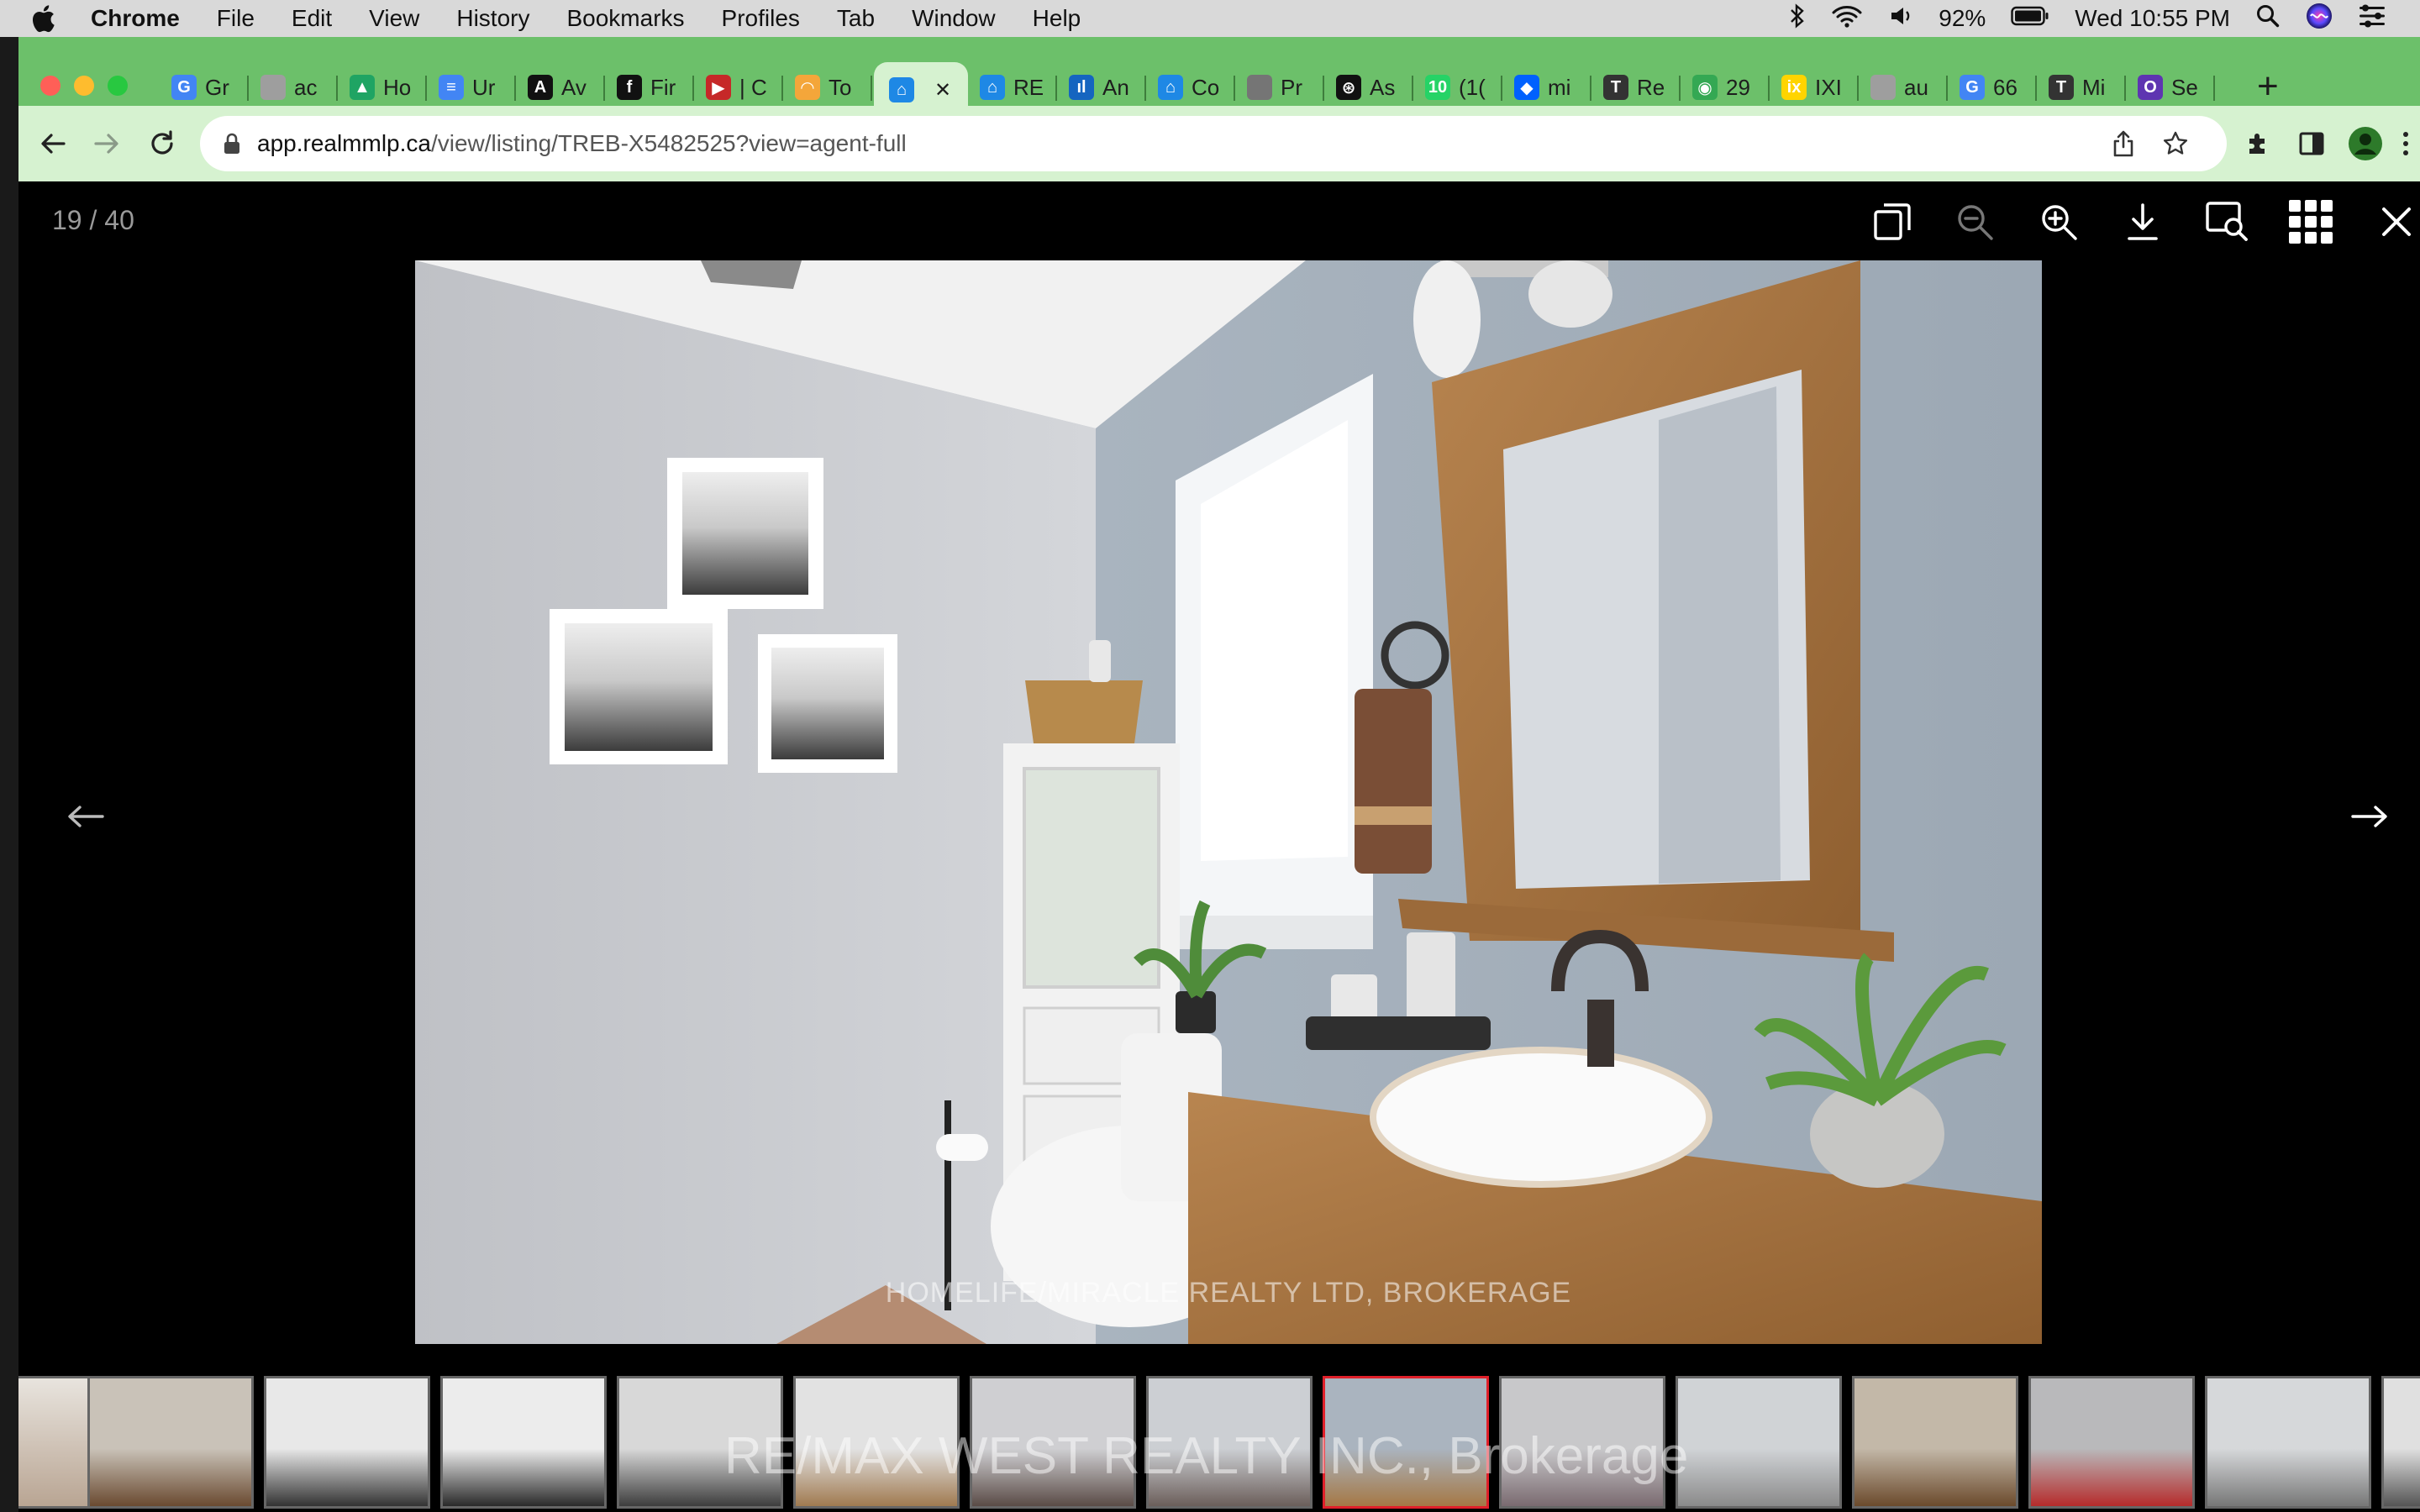  I want to click on browser-tab: G 66, so click(1993, 87).